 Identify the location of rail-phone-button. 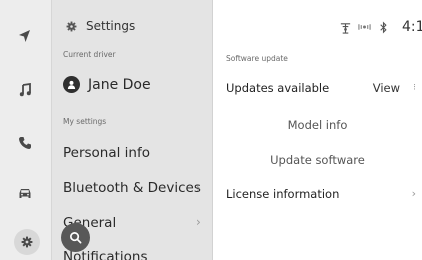
(25, 143).